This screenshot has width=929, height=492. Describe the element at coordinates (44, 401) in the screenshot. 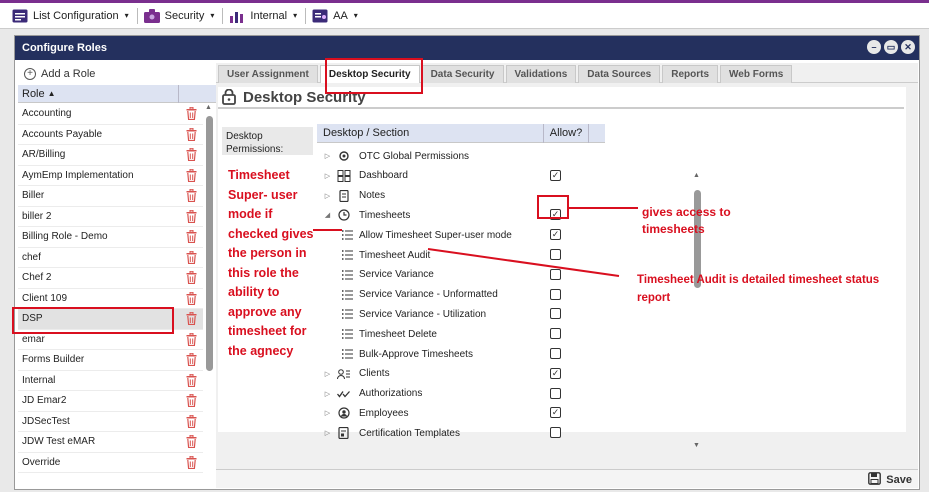

I see `role-label: JD Emar2` at that location.